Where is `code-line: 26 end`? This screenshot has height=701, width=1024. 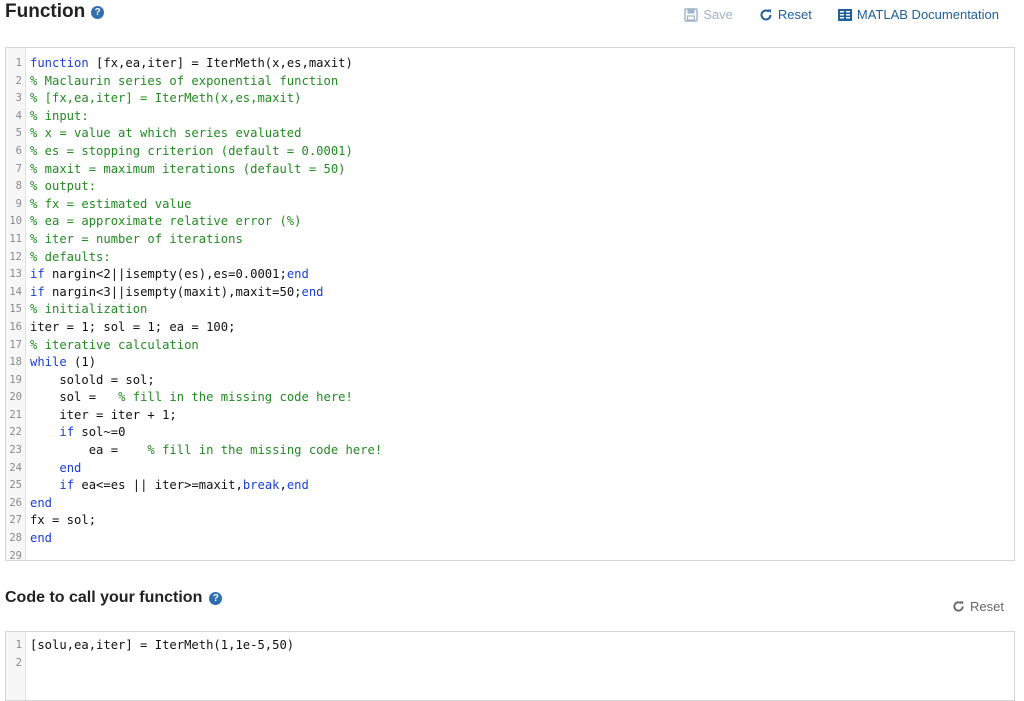
code-line: 26 end is located at coordinates (510, 504).